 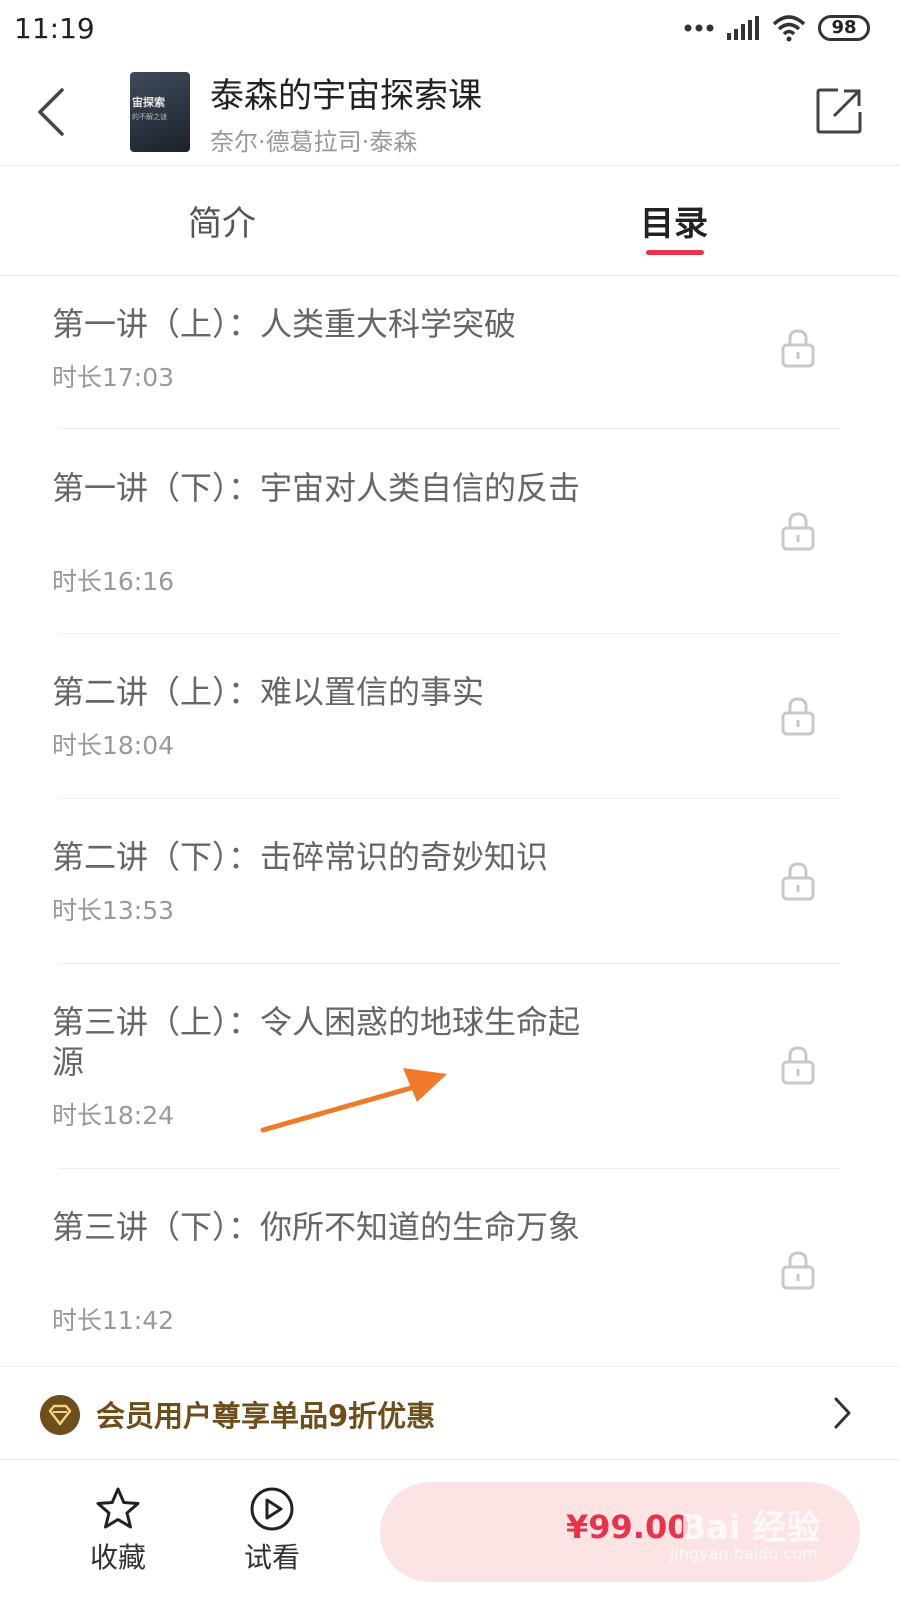 What do you see at coordinates (675, 252) in the screenshot?
I see `active-tab-indicator` at bounding box center [675, 252].